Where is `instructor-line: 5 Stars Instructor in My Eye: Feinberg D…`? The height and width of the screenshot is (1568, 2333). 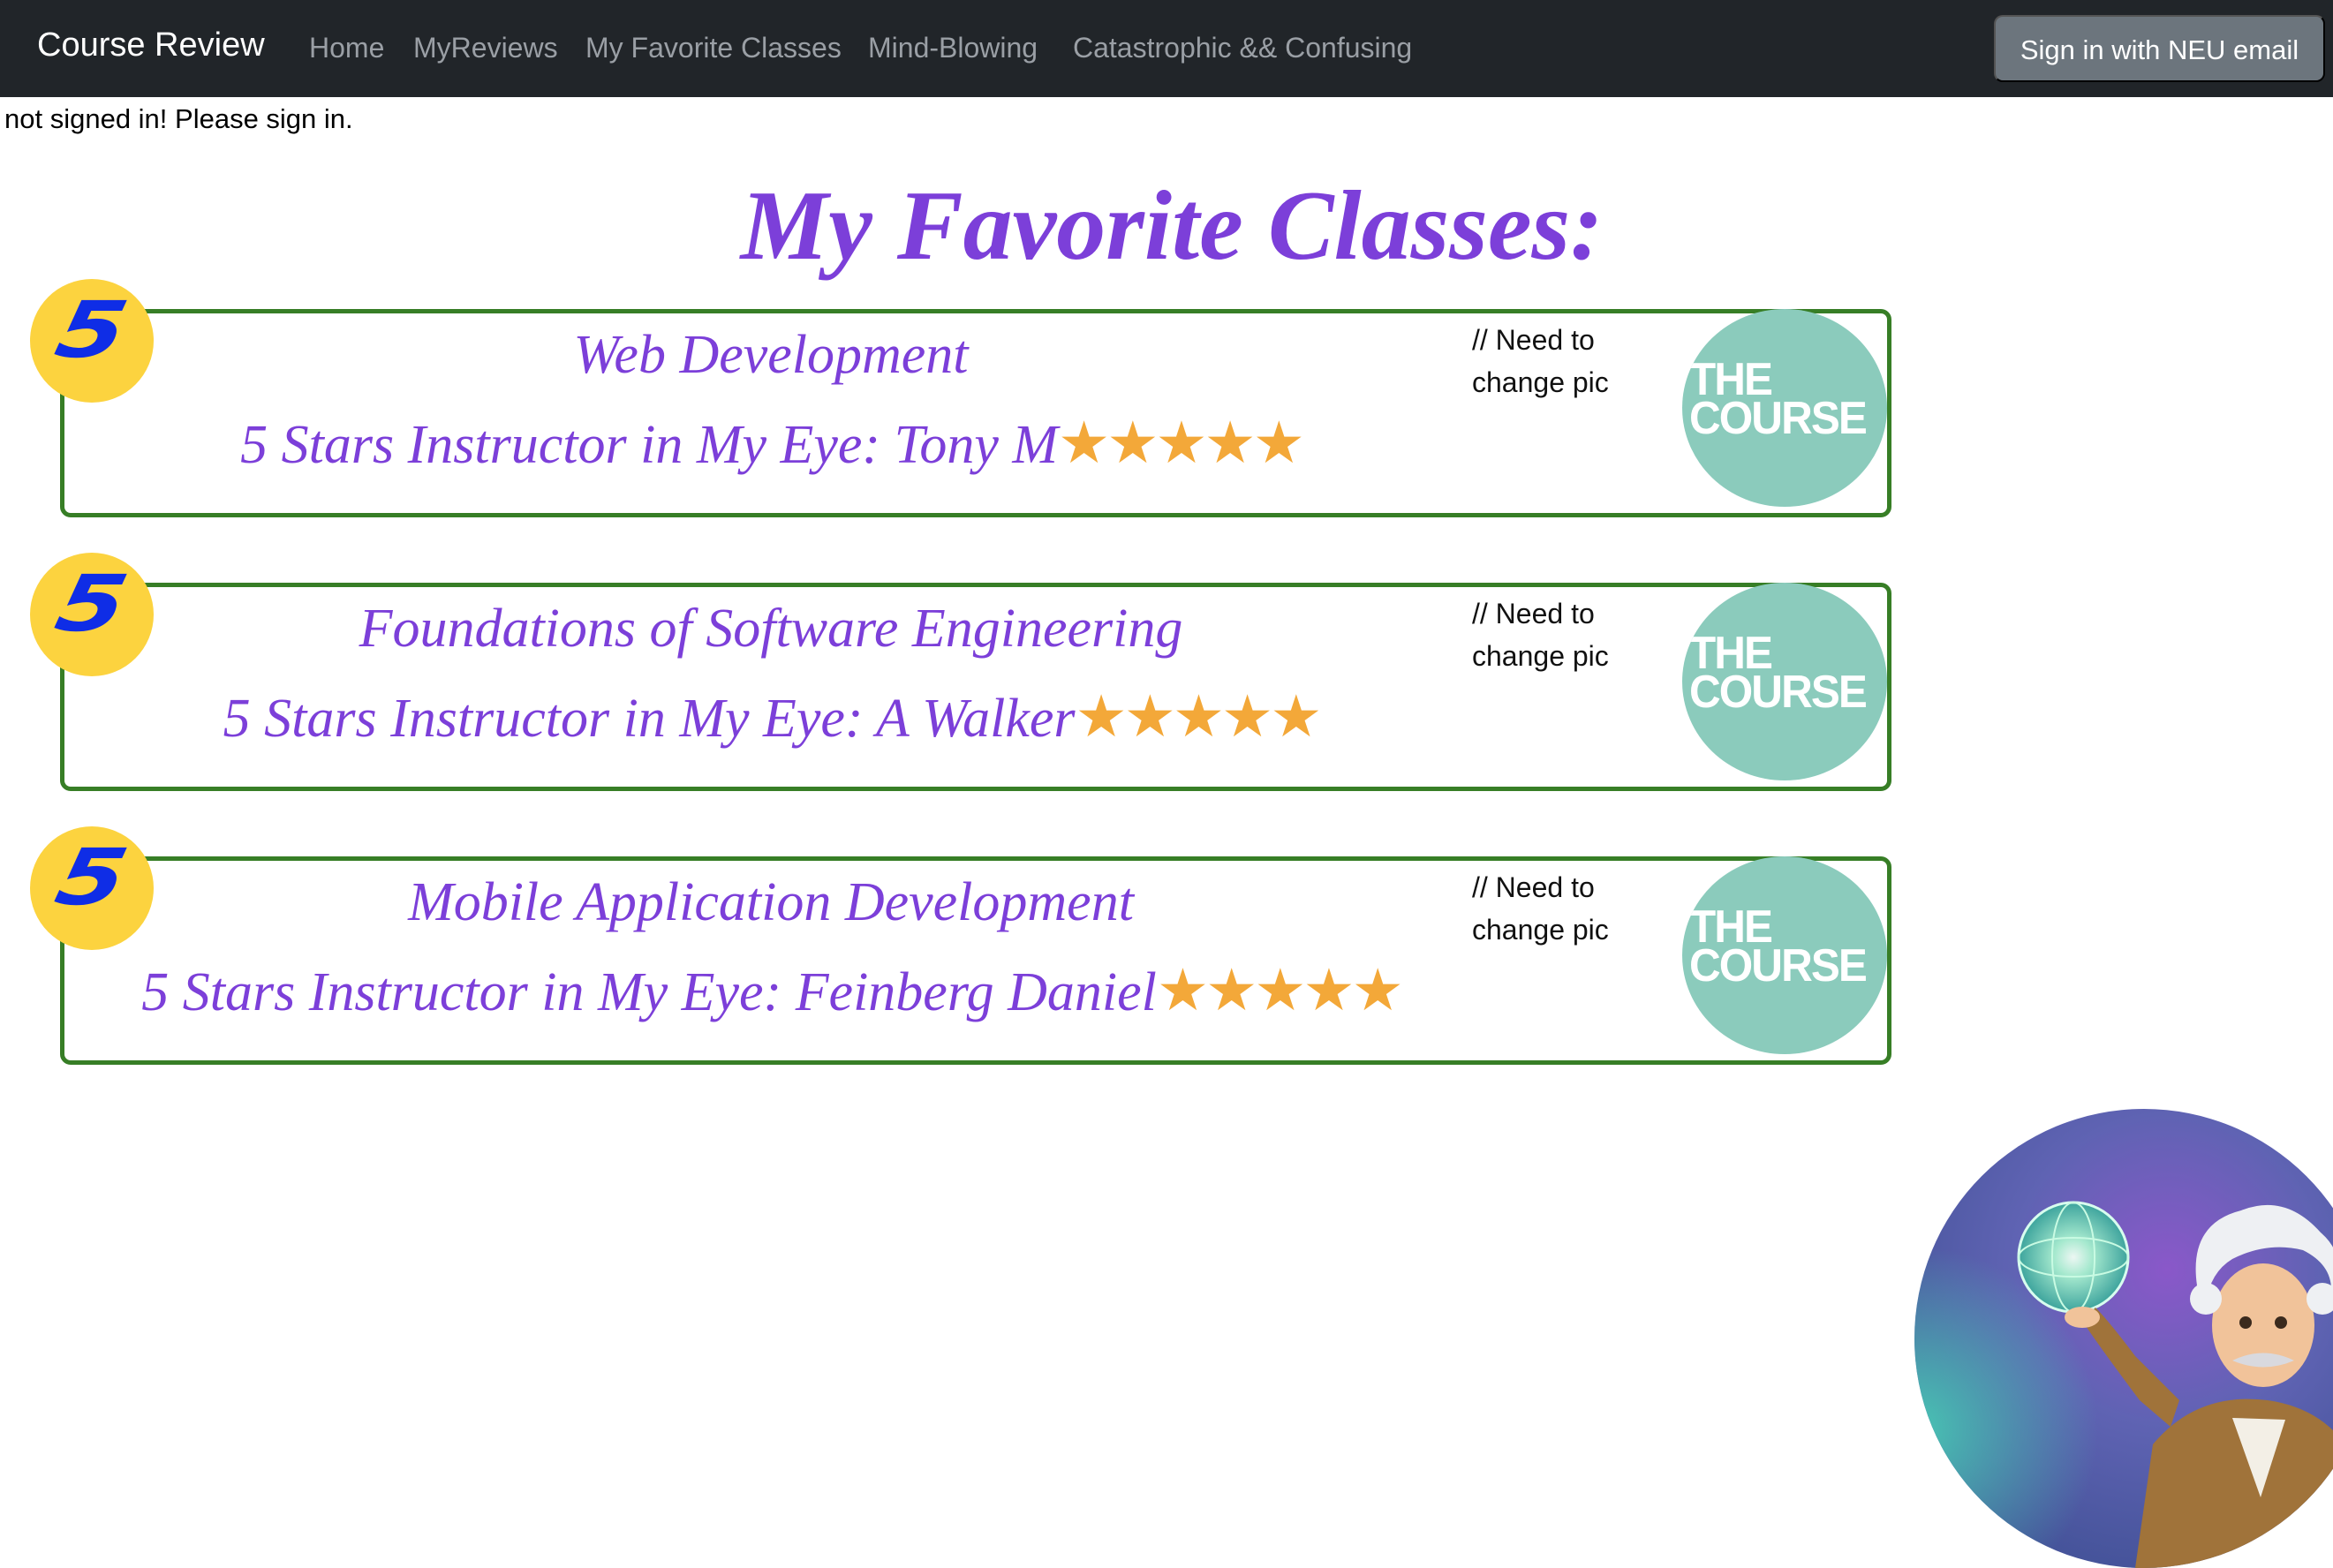 instructor-line: 5 Stars Instructor in My Eye: Feinberg D… is located at coordinates (770, 990).